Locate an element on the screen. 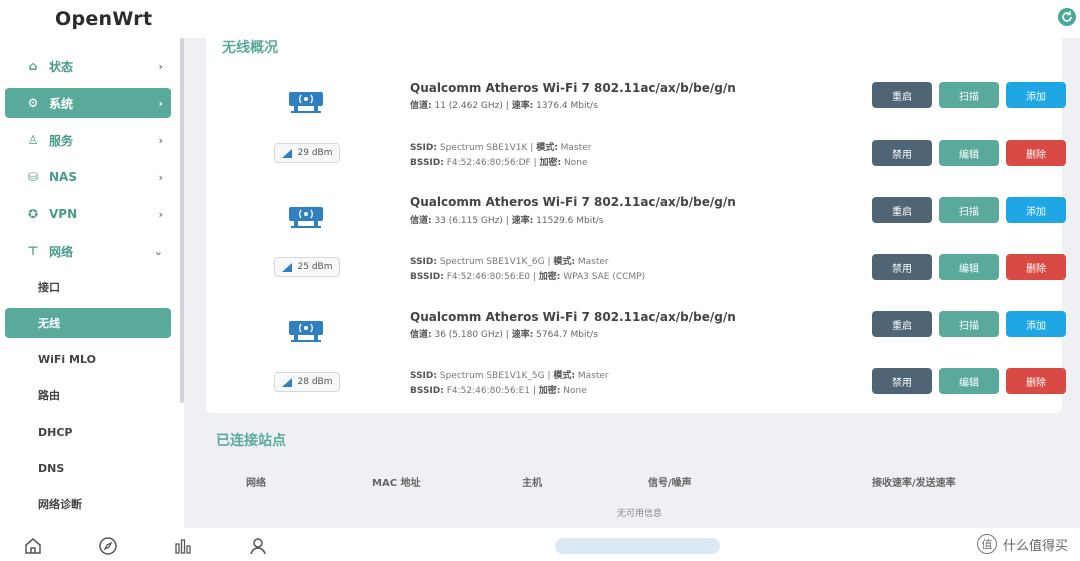 This screenshot has width=1080, height=561. sidebar-item-network: ⊤ 网络 ⌄ is located at coordinates (88, 251).